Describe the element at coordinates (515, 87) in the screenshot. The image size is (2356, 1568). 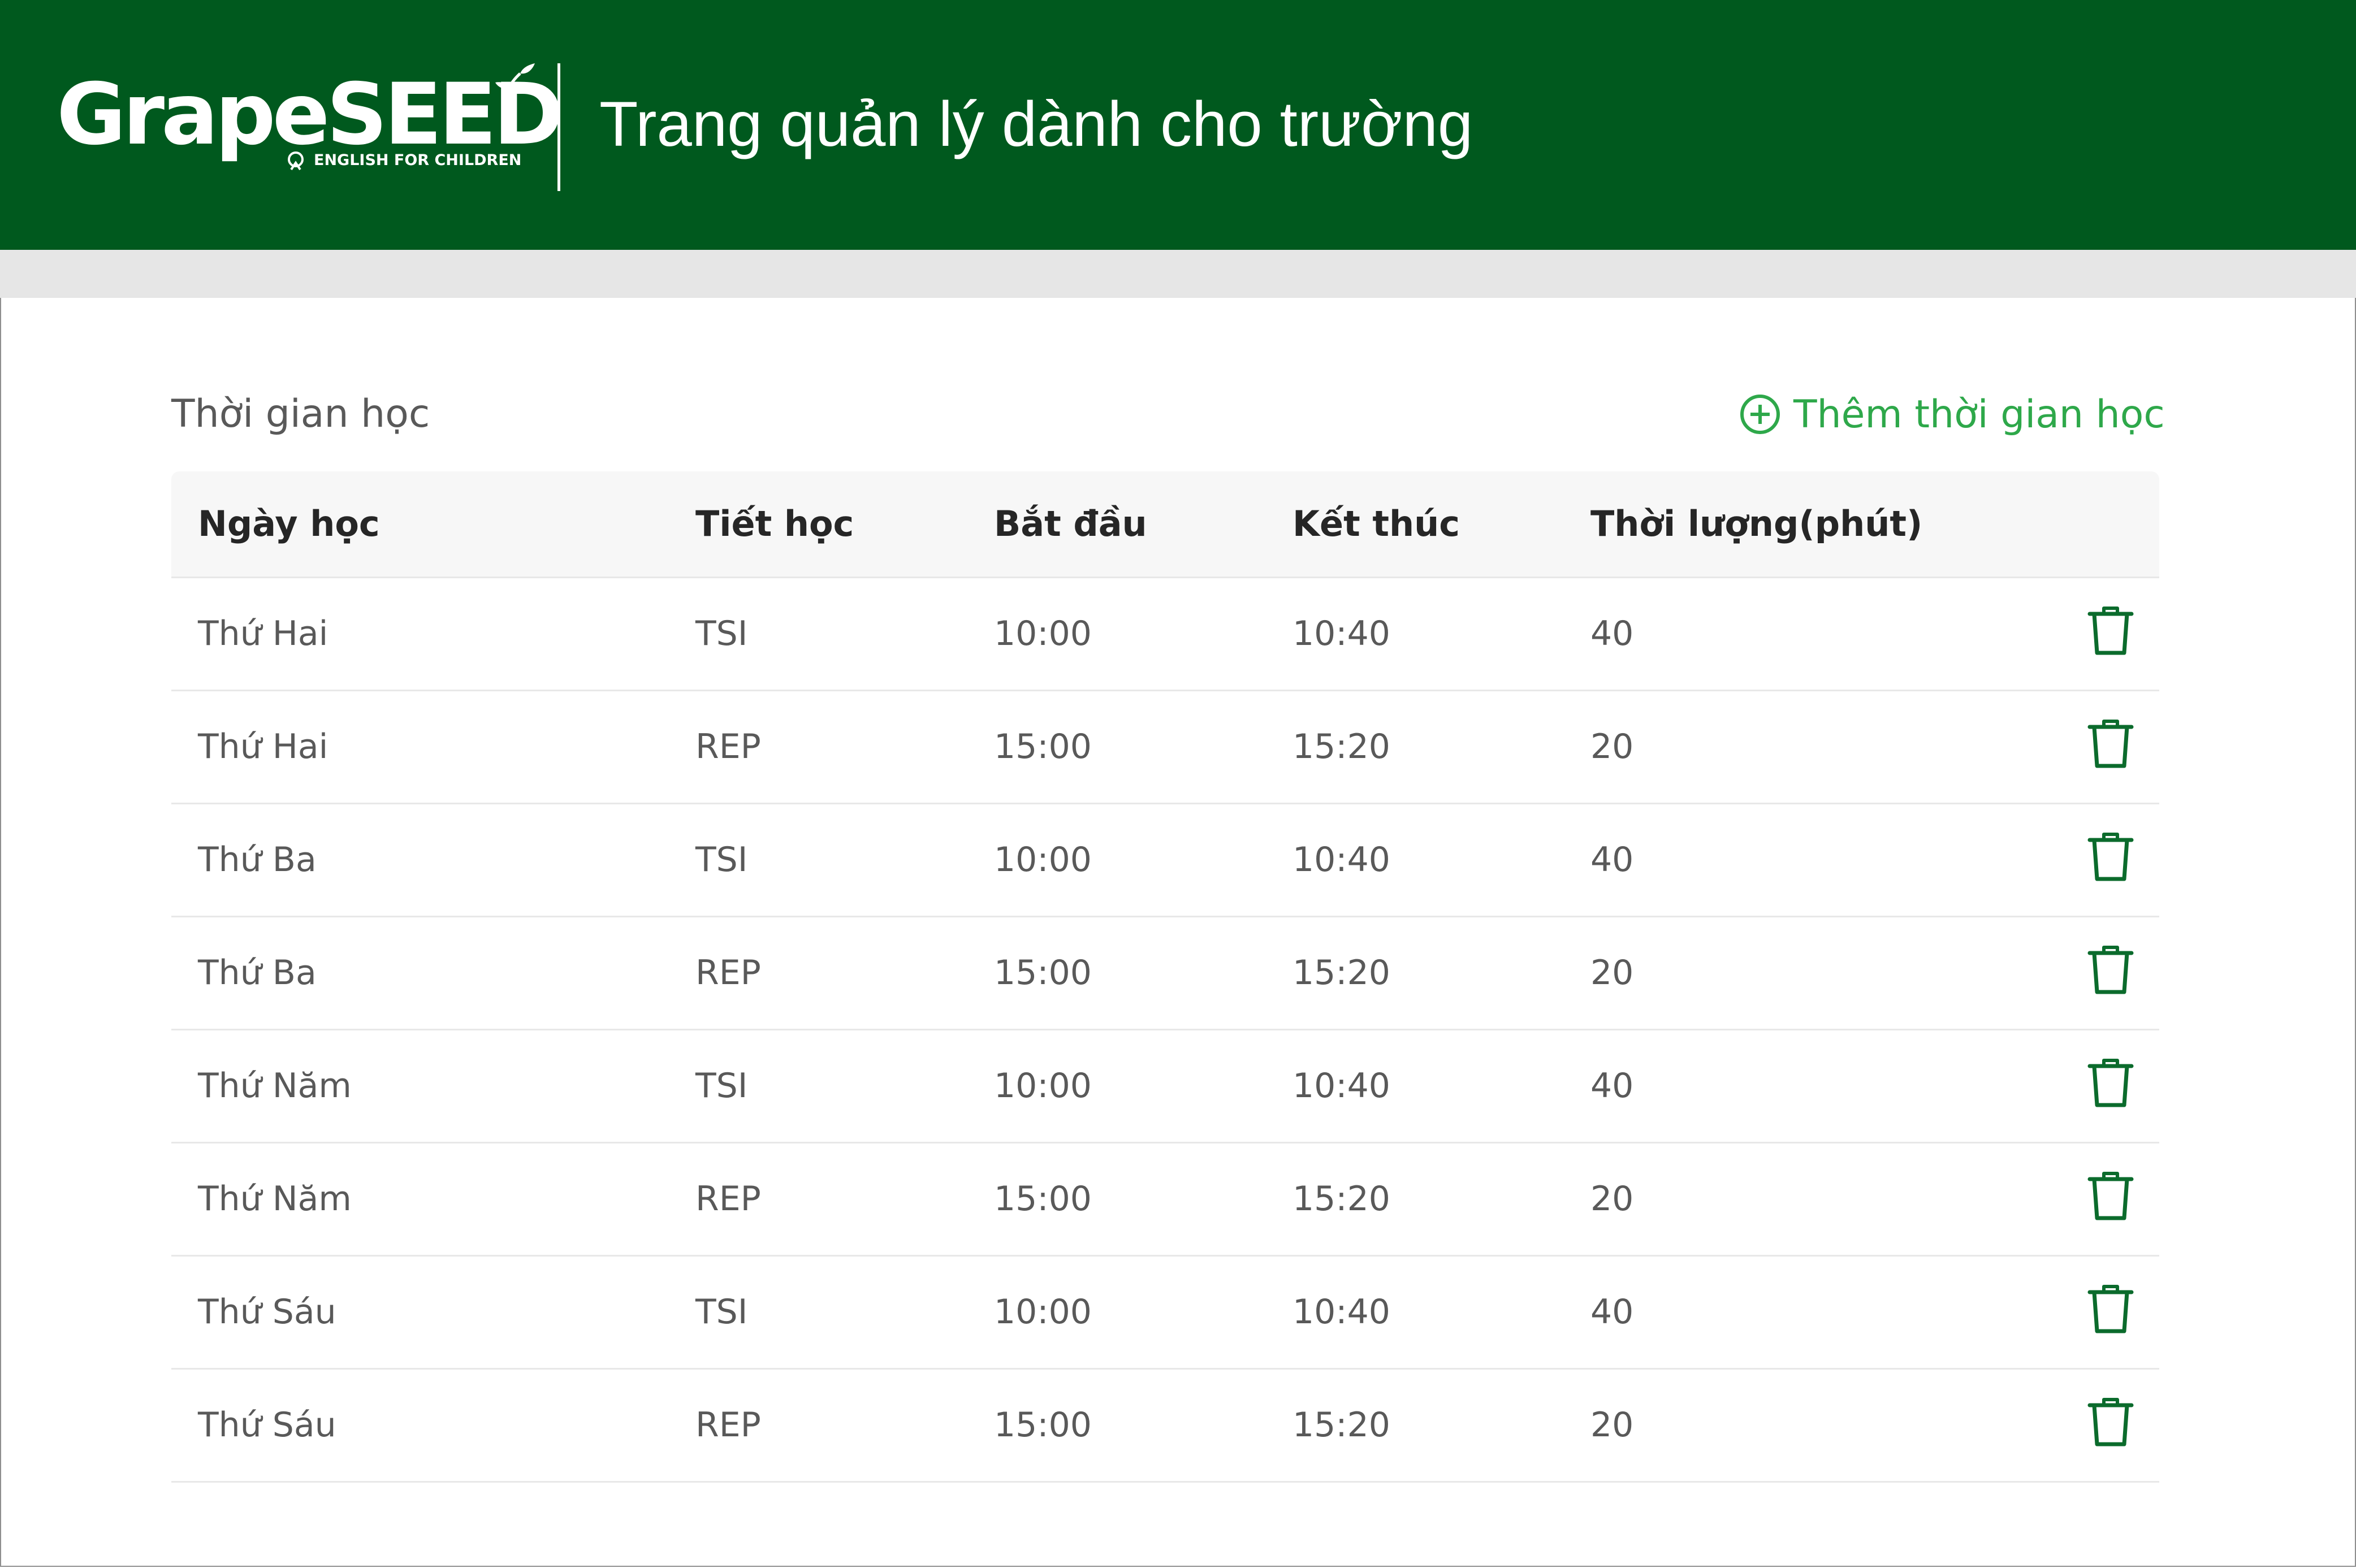
I see `sprout-icon` at that location.